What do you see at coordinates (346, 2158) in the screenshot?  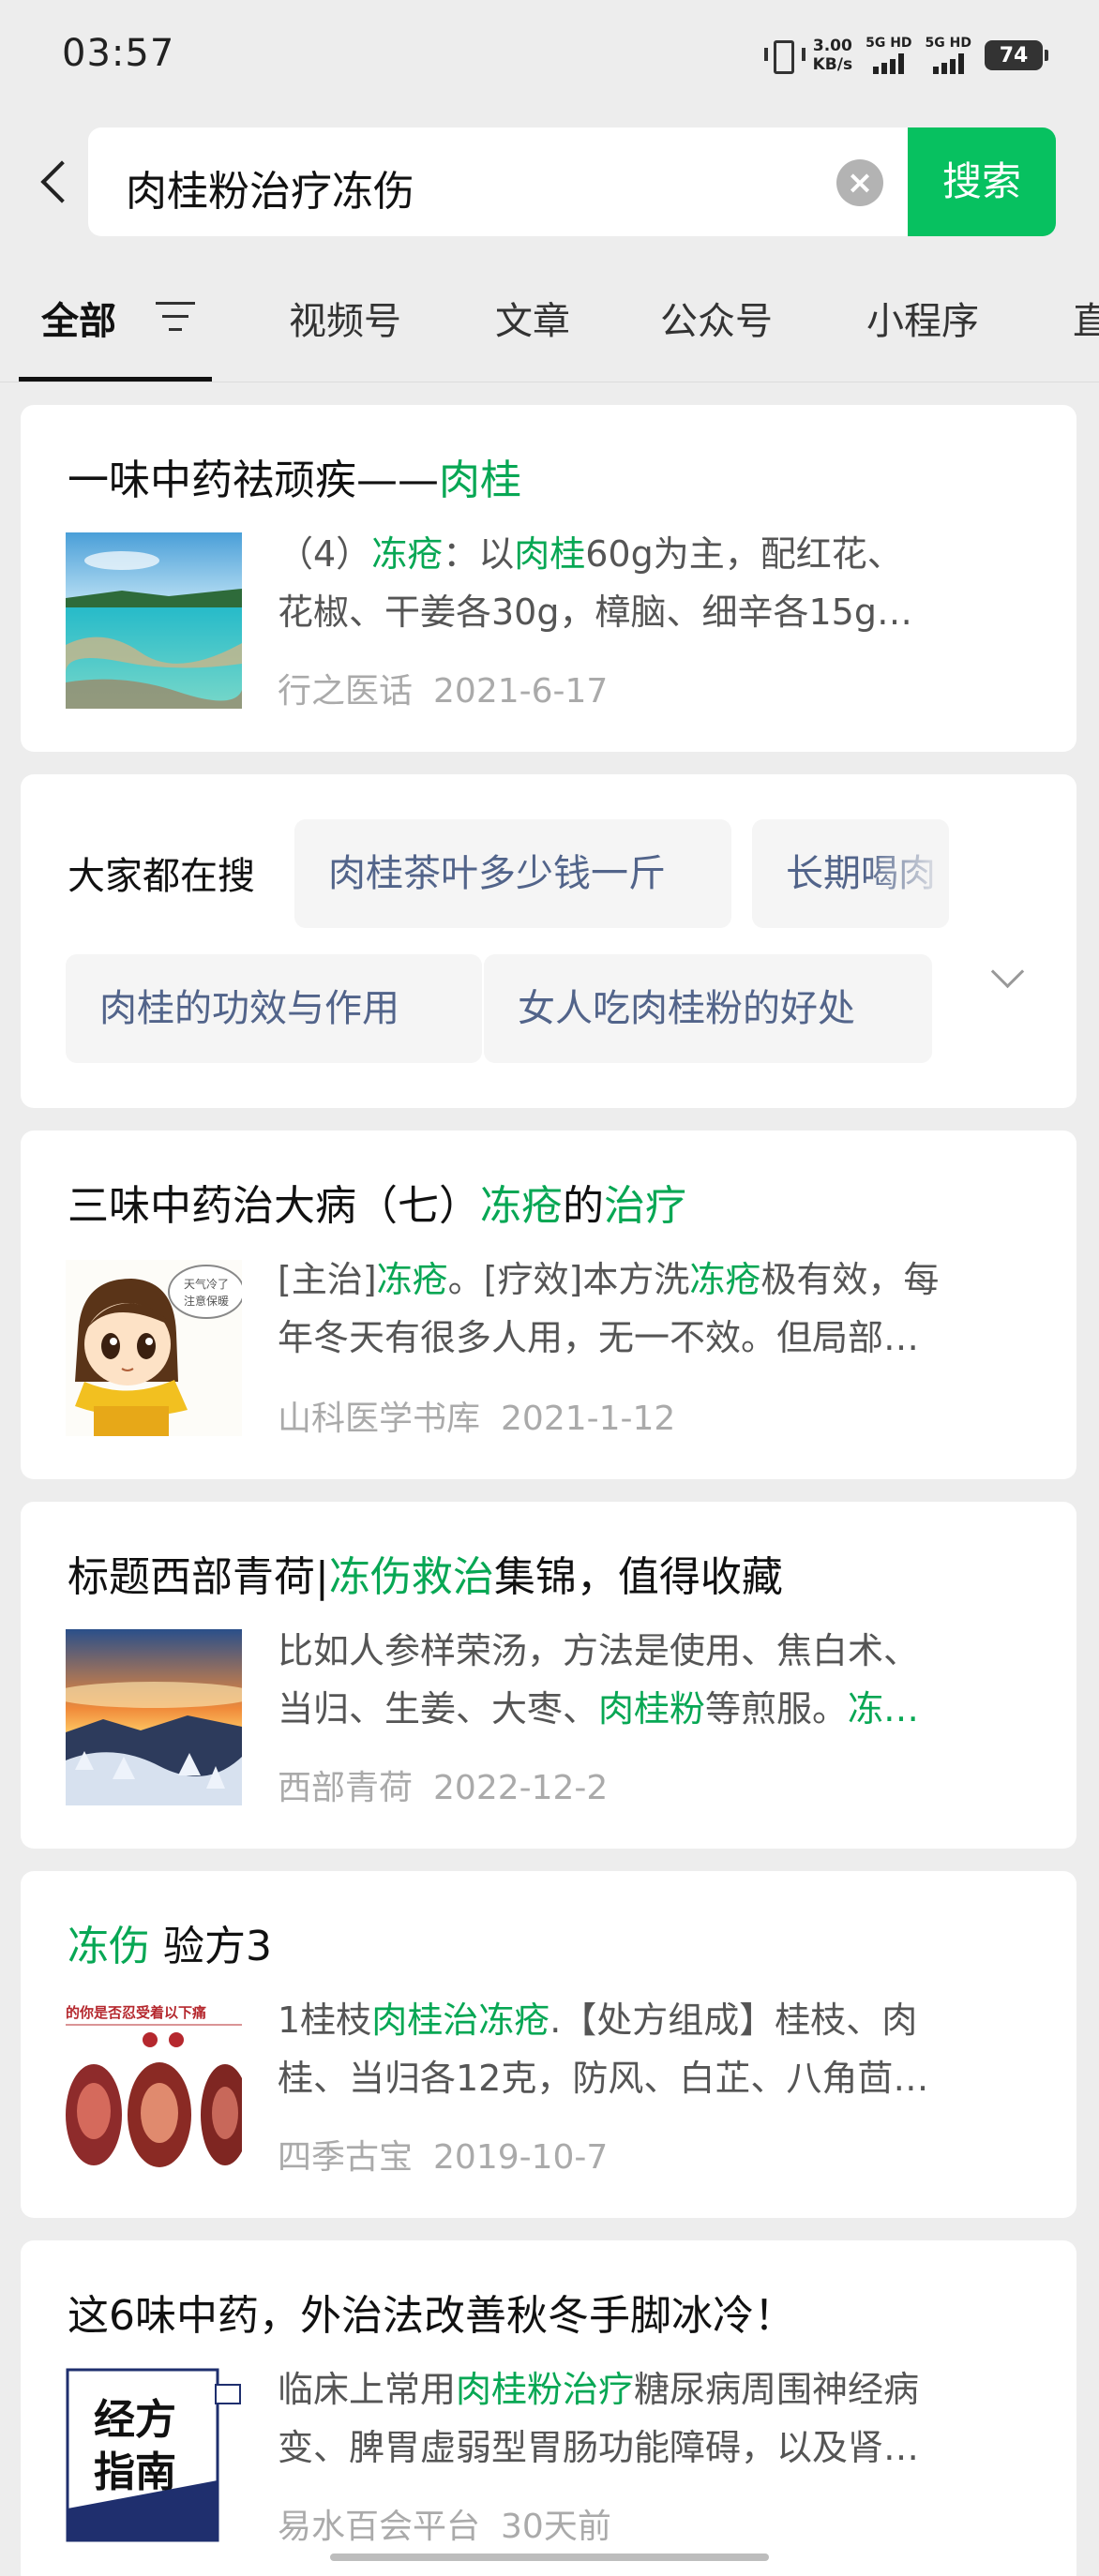 I see `result-source: 四季古宝` at bounding box center [346, 2158].